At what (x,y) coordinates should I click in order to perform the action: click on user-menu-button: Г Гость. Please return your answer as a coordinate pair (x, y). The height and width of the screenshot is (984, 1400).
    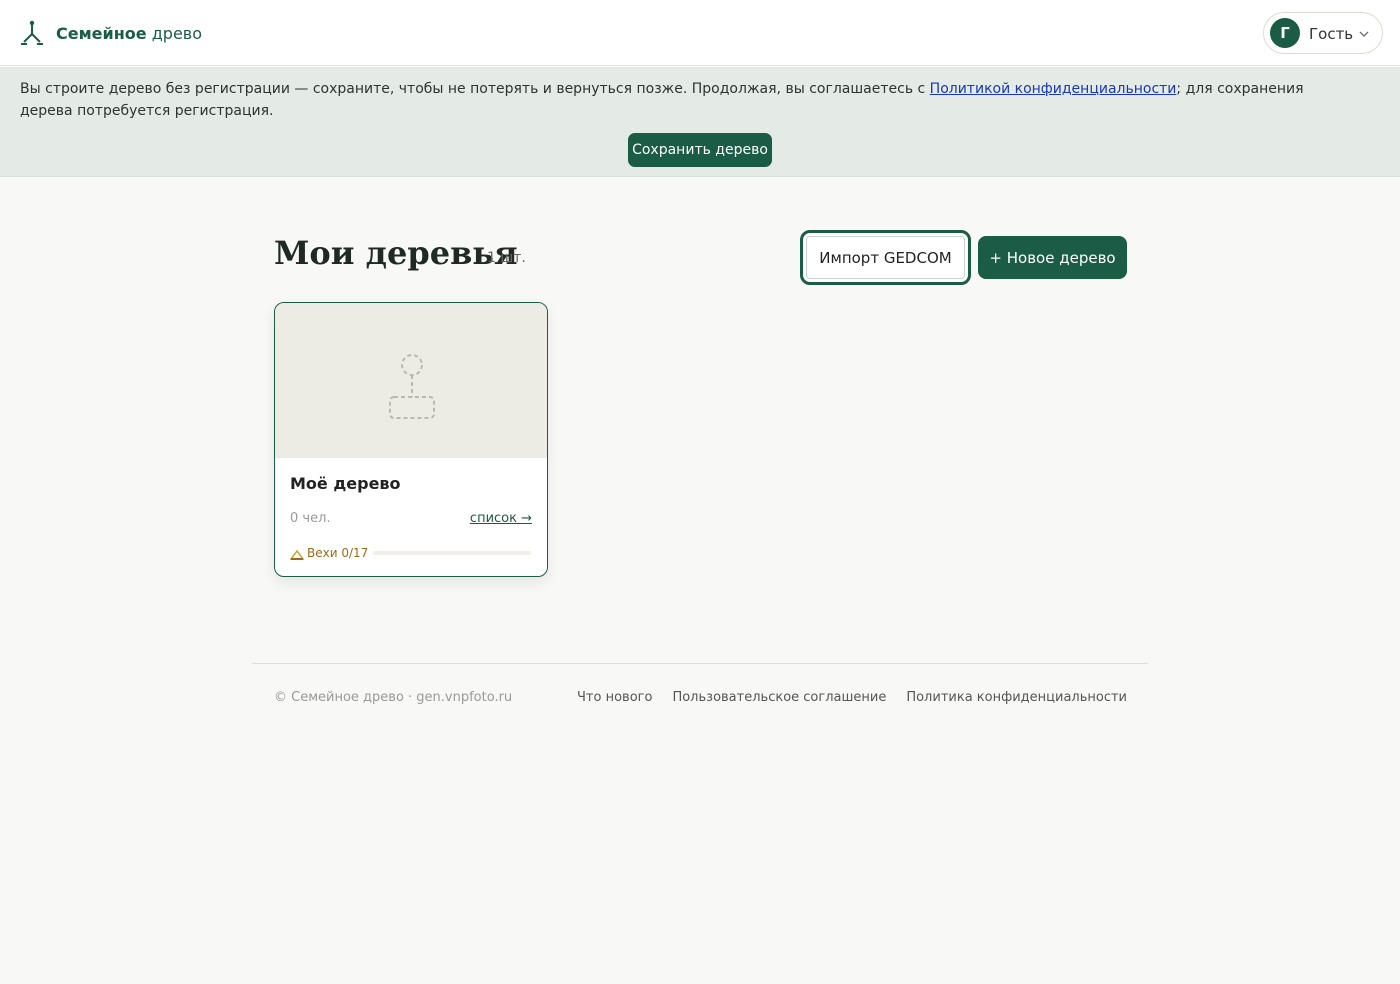
    Looking at the image, I should click on (1323, 33).